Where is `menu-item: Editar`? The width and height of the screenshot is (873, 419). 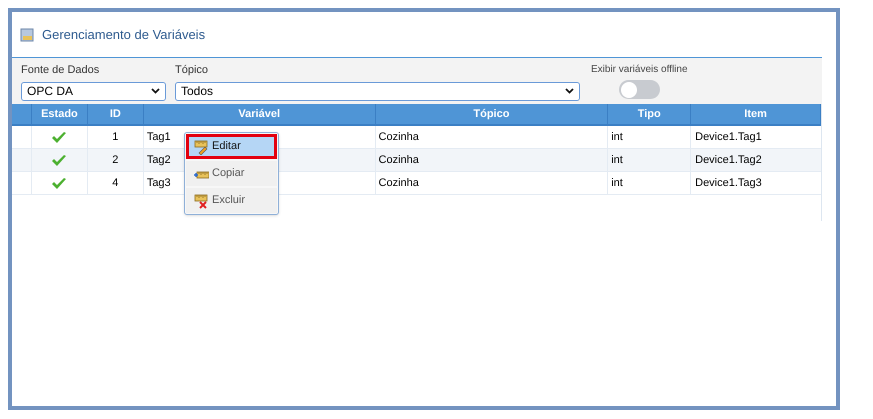
menu-item: Editar is located at coordinates (231, 146).